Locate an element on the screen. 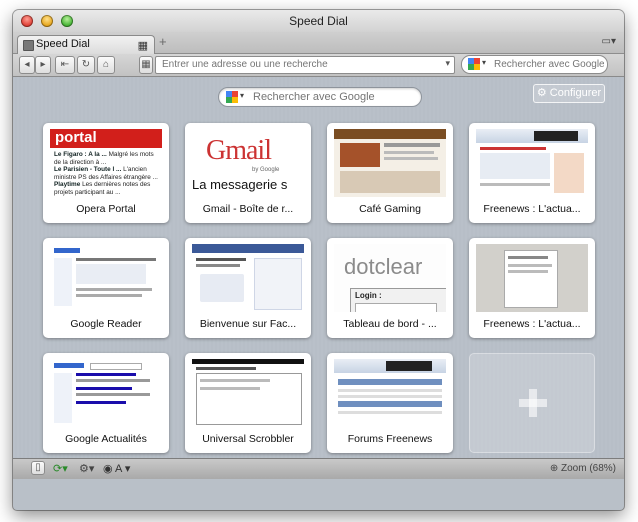  address-input is located at coordinates (297, 64).